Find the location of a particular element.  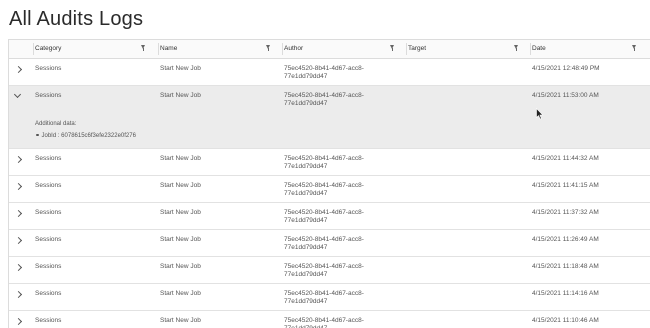

column-header-date: Date is located at coordinates (591, 49).